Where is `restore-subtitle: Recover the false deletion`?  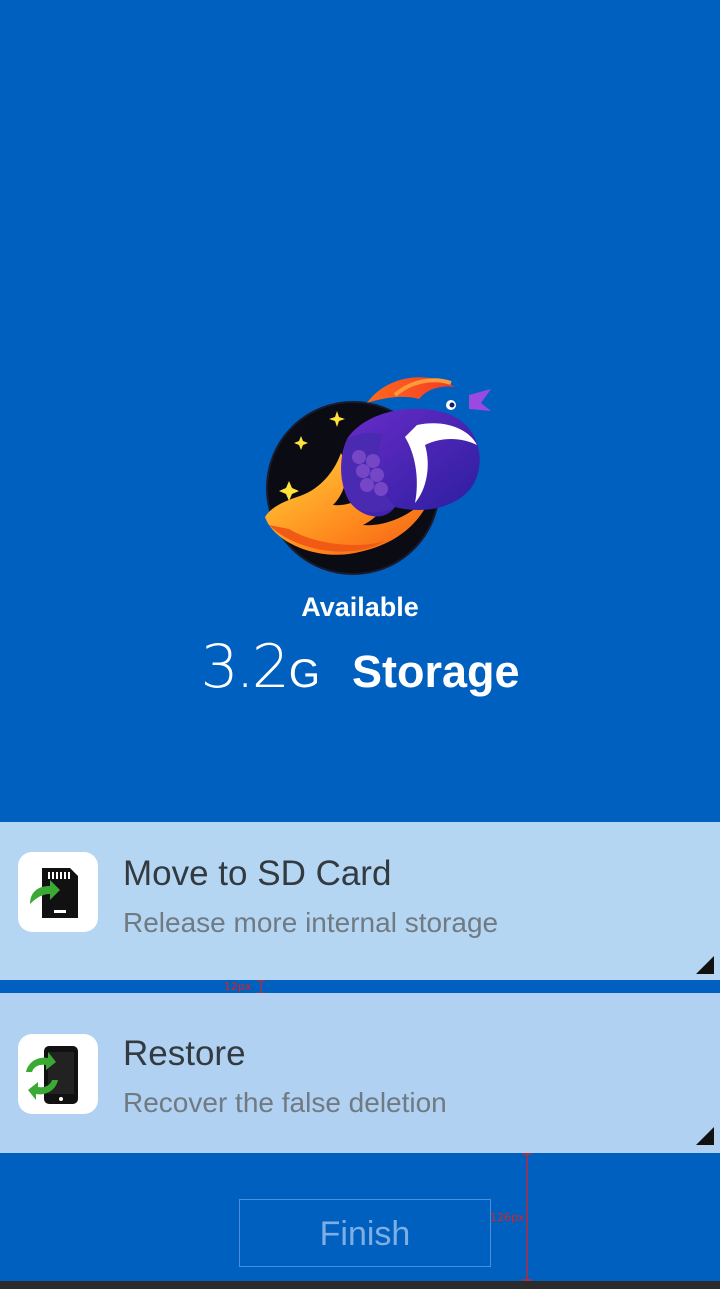
restore-subtitle: Recover the false deletion is located at coordinates (285, 1102).